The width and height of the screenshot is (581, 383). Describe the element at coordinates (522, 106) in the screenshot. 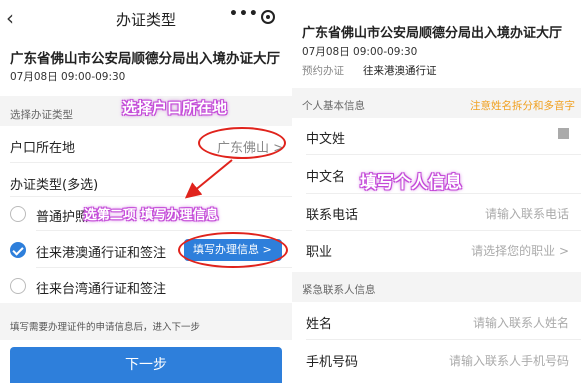

I see `name-warning: 注意姓名拆分和多音字` at that location.